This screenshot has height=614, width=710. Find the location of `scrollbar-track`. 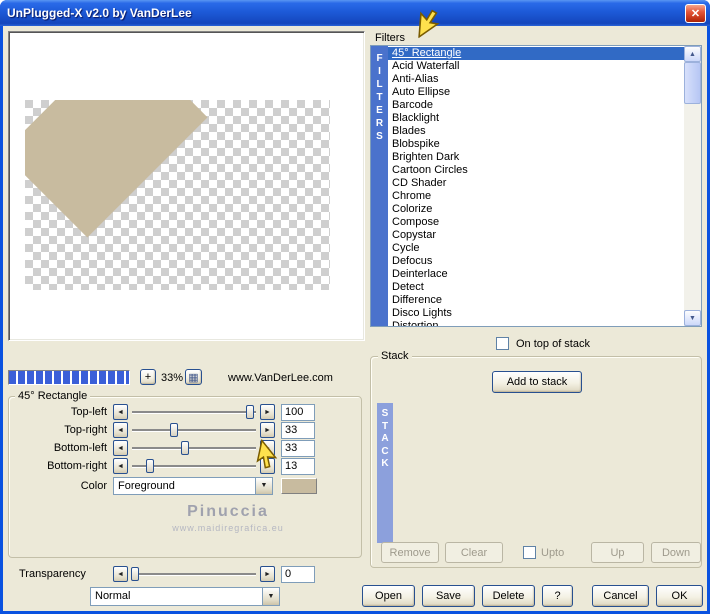

scrollbar-track is located at coordinates (692, 186).